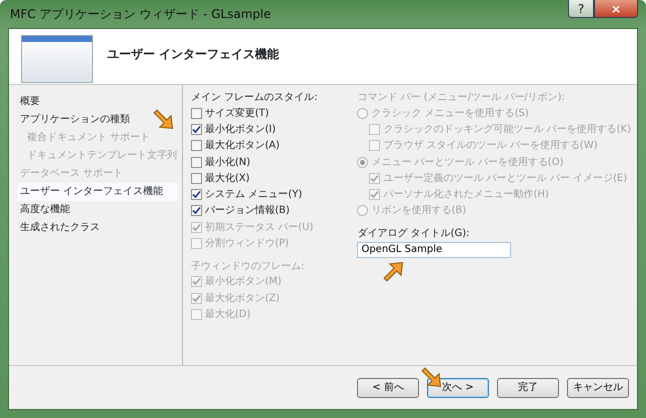  What do you see at coordinates (243, 282) in the screenshot?
I see `checkbox-label: 最小化ボタン(M)` at bounding box center [243, 282].